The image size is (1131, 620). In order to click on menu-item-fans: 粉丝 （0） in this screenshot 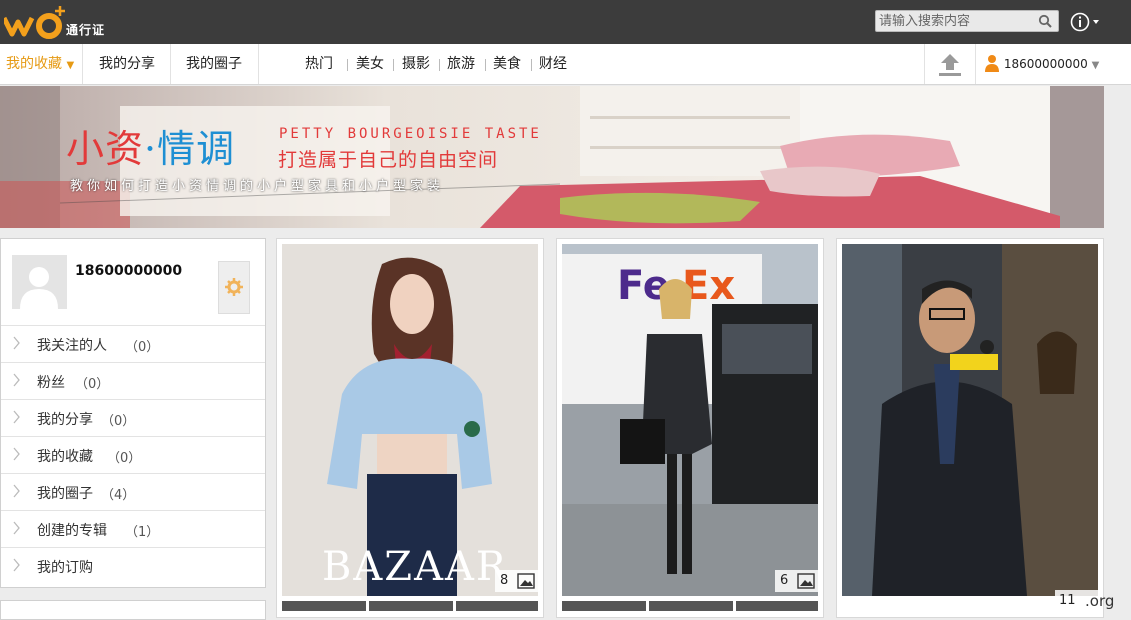, I will do `click(133, 380)`.